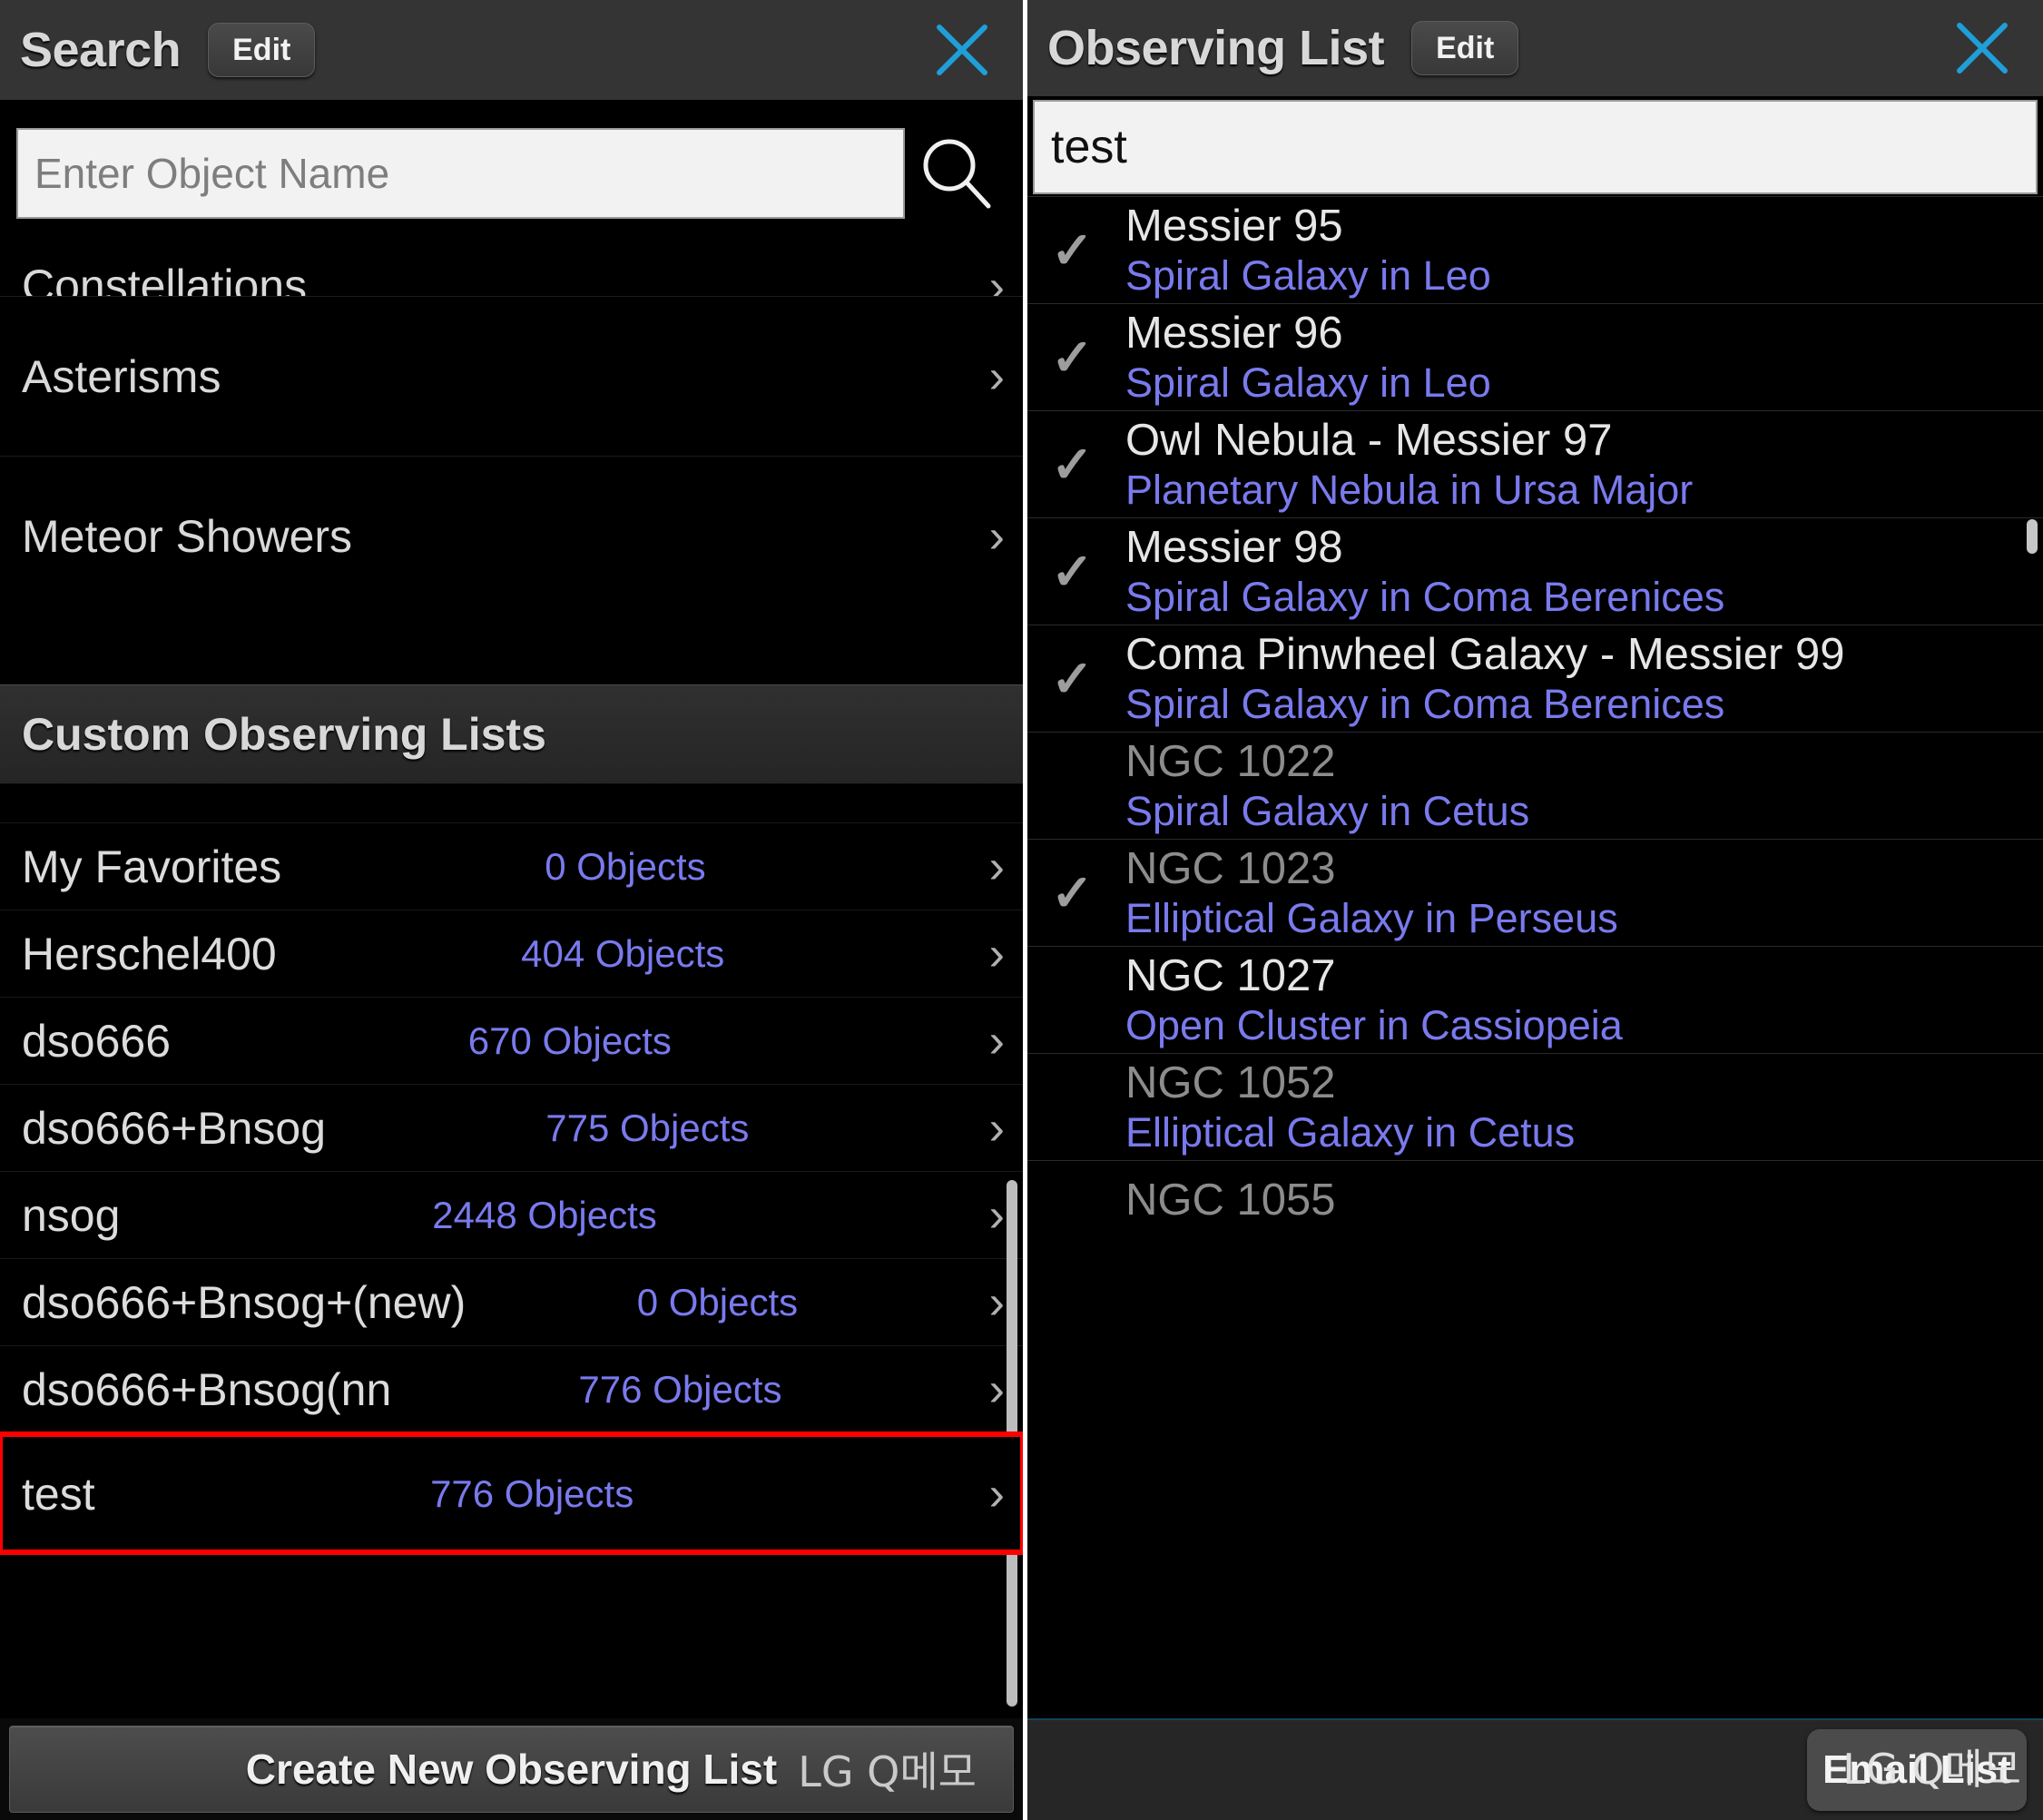 The width and height of the screenshot is (2043, 1820). Describe the element at coordinates (284, 734) in the screenshot. I see `section-header-label: Custom Observing Lists` at that location.